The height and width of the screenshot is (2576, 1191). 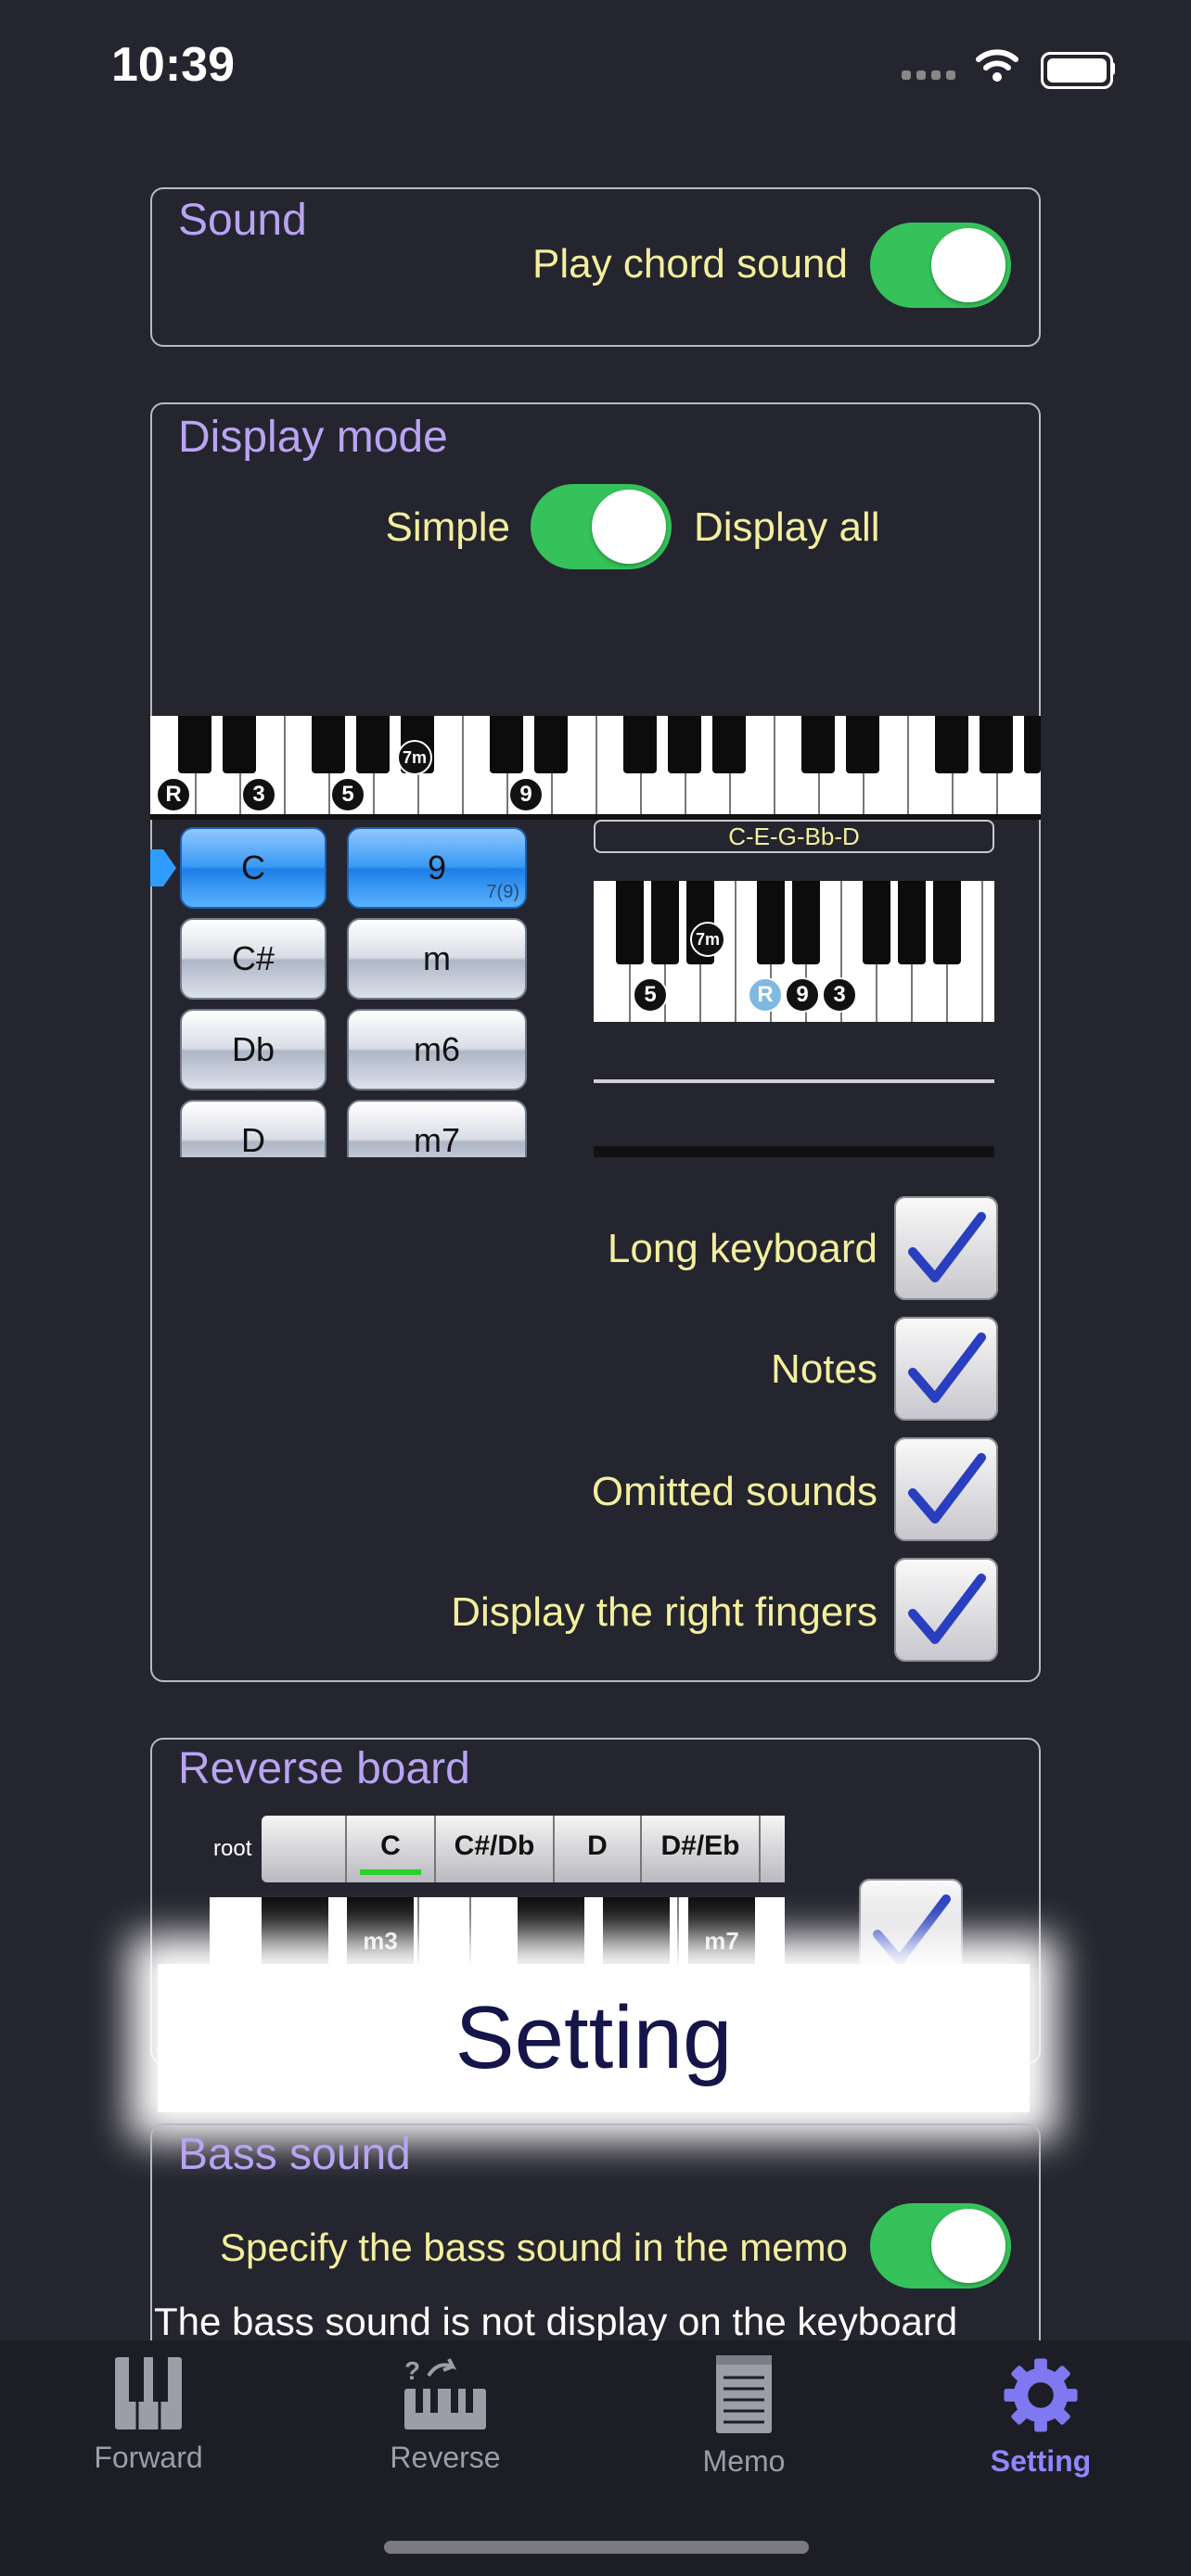 What do you see at coordinates (929, 76) in the screenshot?
I see `cellular-icon` at bounding box center [929, 76].